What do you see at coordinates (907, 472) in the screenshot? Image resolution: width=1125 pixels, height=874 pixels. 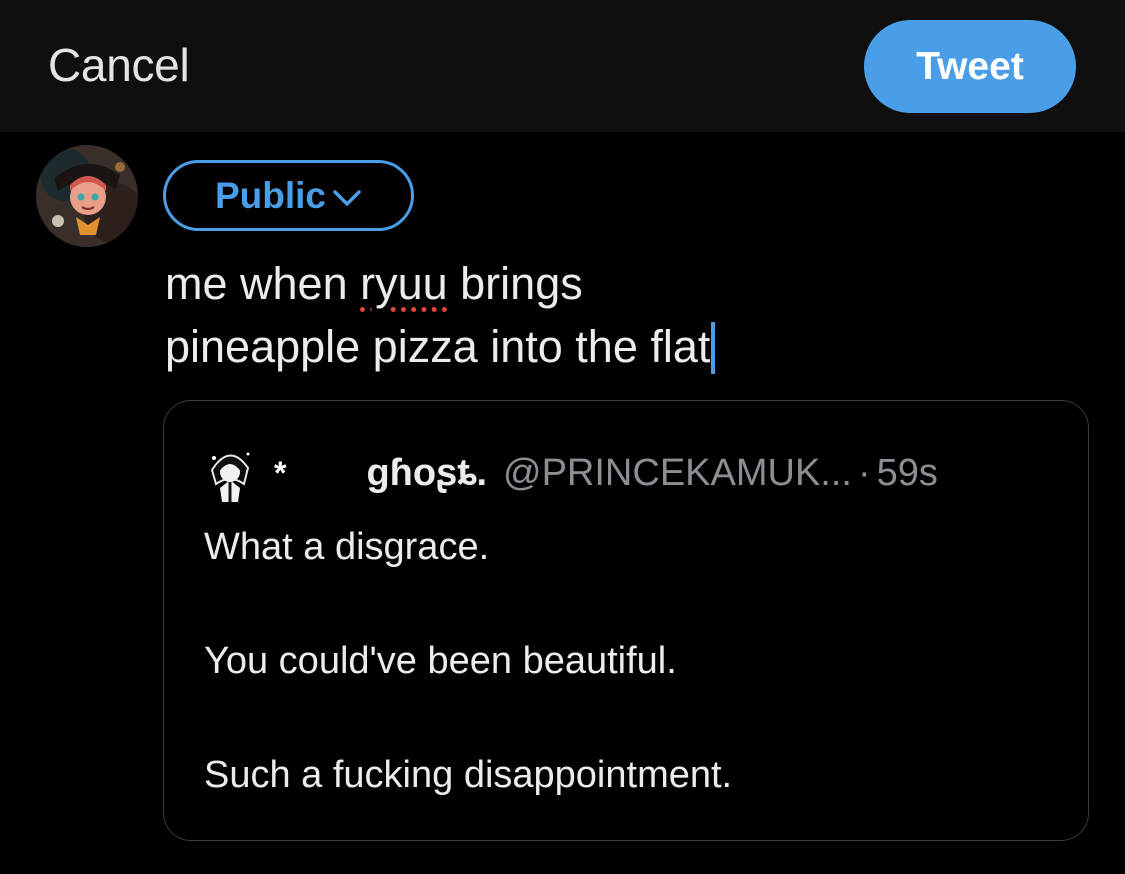 I see `quoted-timestamp: 59s` at bounding box center [907, 472].